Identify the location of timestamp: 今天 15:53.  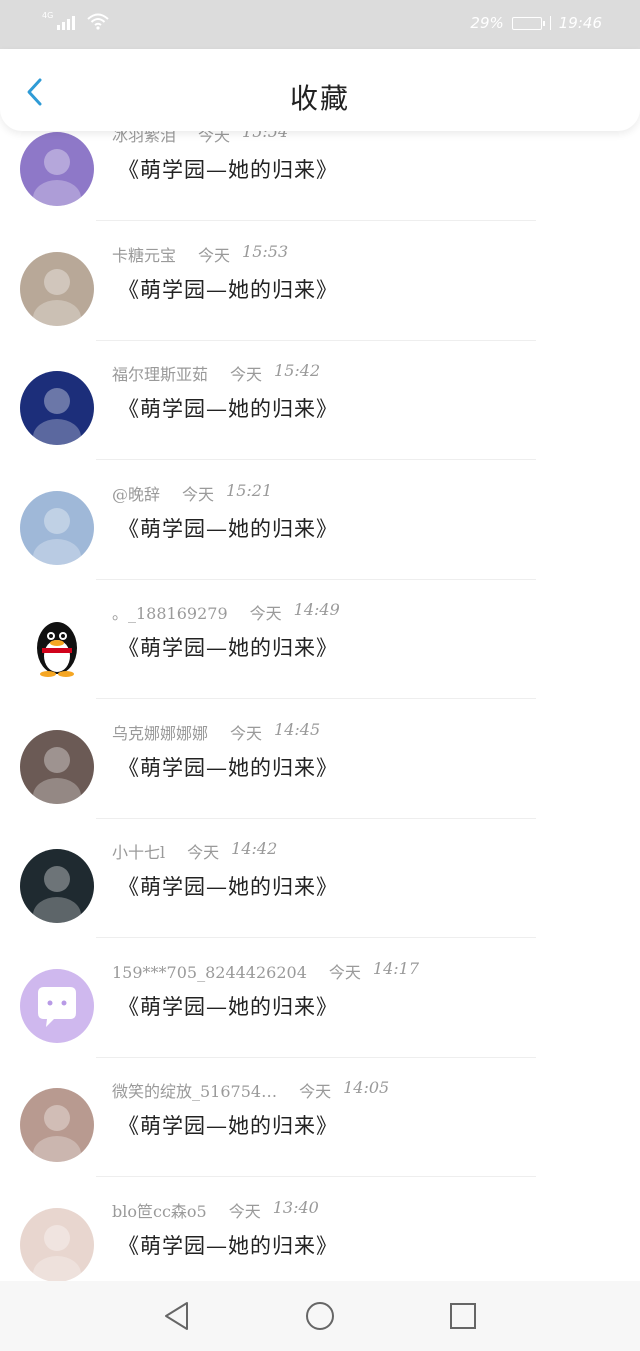
(243, 254).